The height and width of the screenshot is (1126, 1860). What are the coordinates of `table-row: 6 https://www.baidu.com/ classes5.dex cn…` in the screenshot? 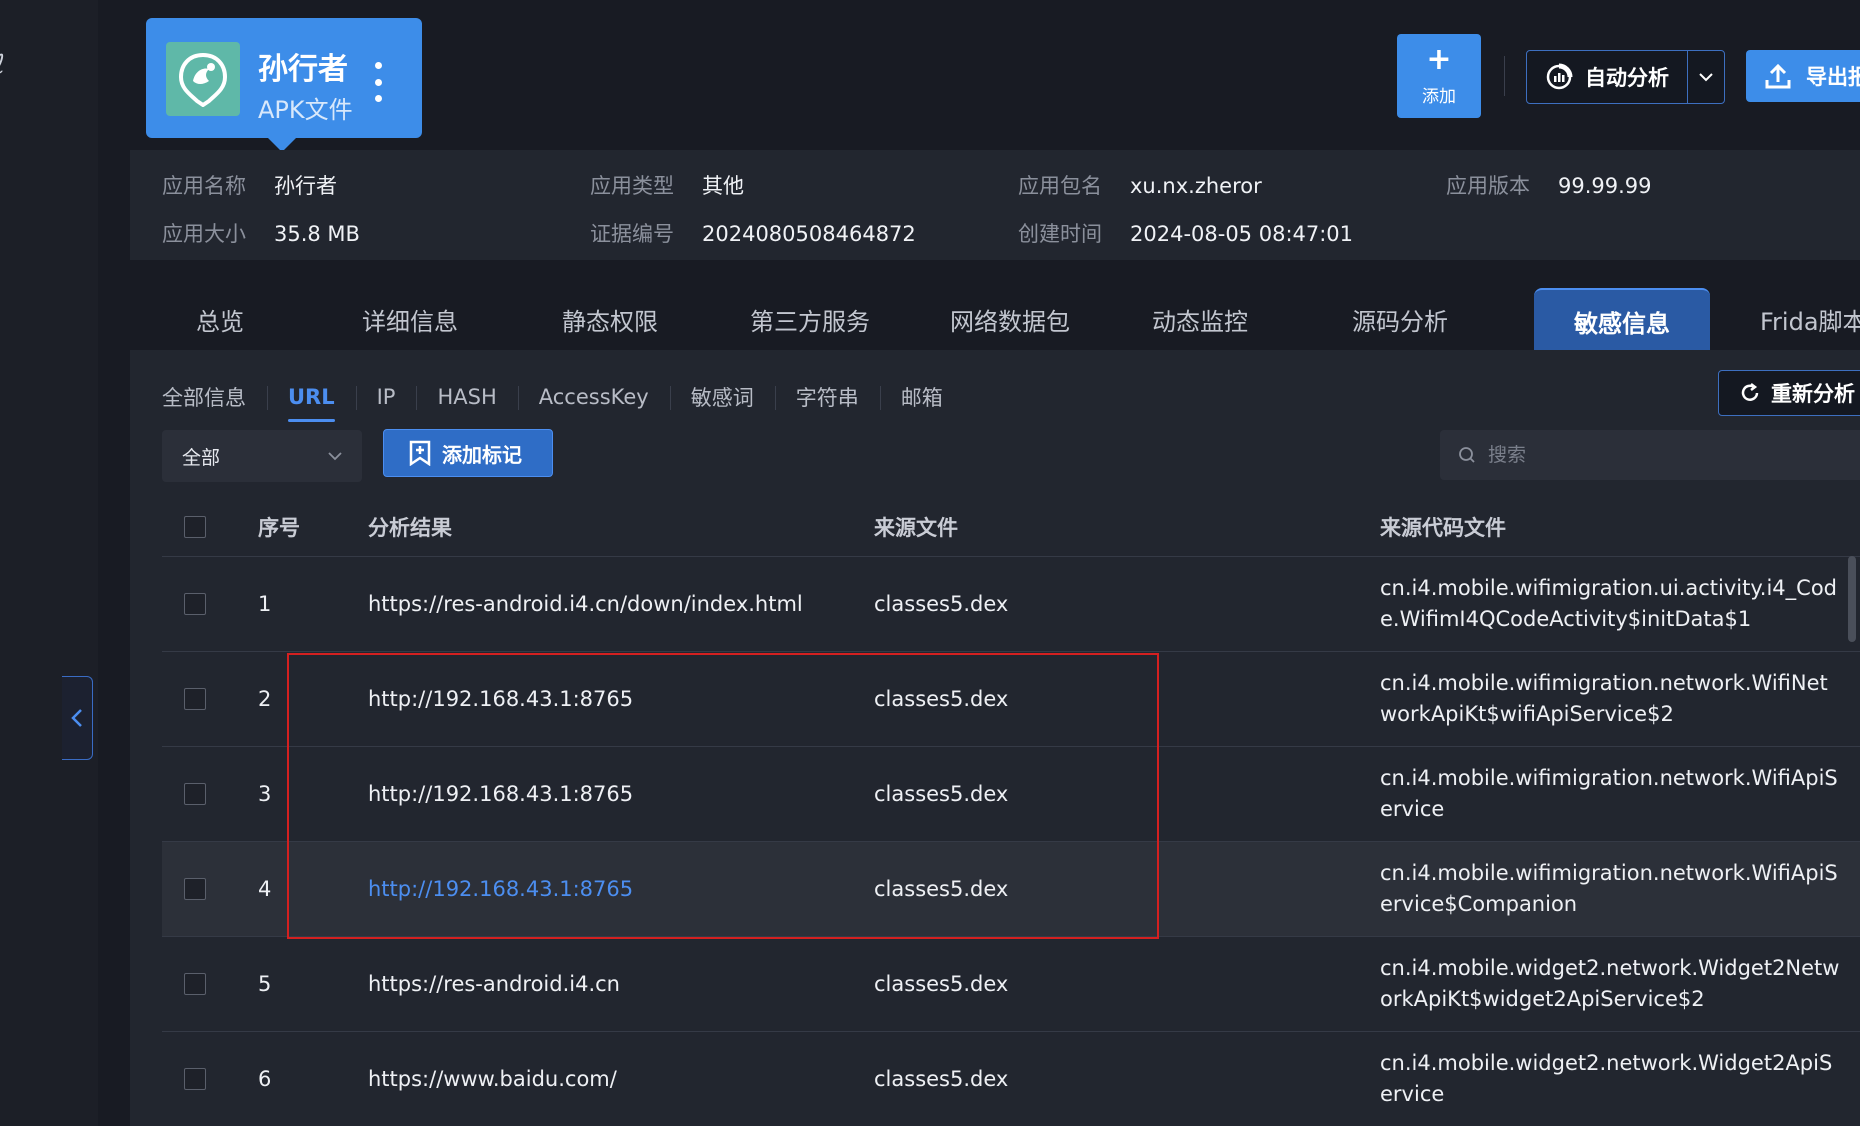 It's located at (1011, 1079).